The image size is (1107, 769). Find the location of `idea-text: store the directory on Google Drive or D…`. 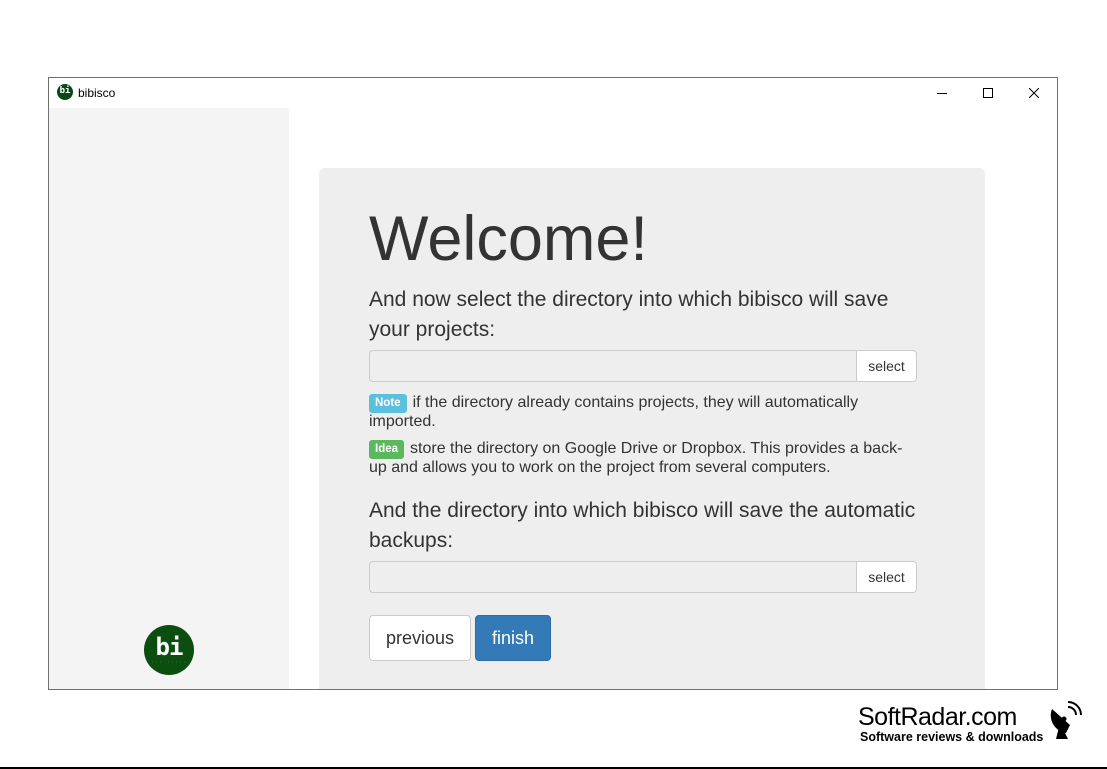

idea-text: store the directory on Google Drive or D… is located at coordinates (636, 458).